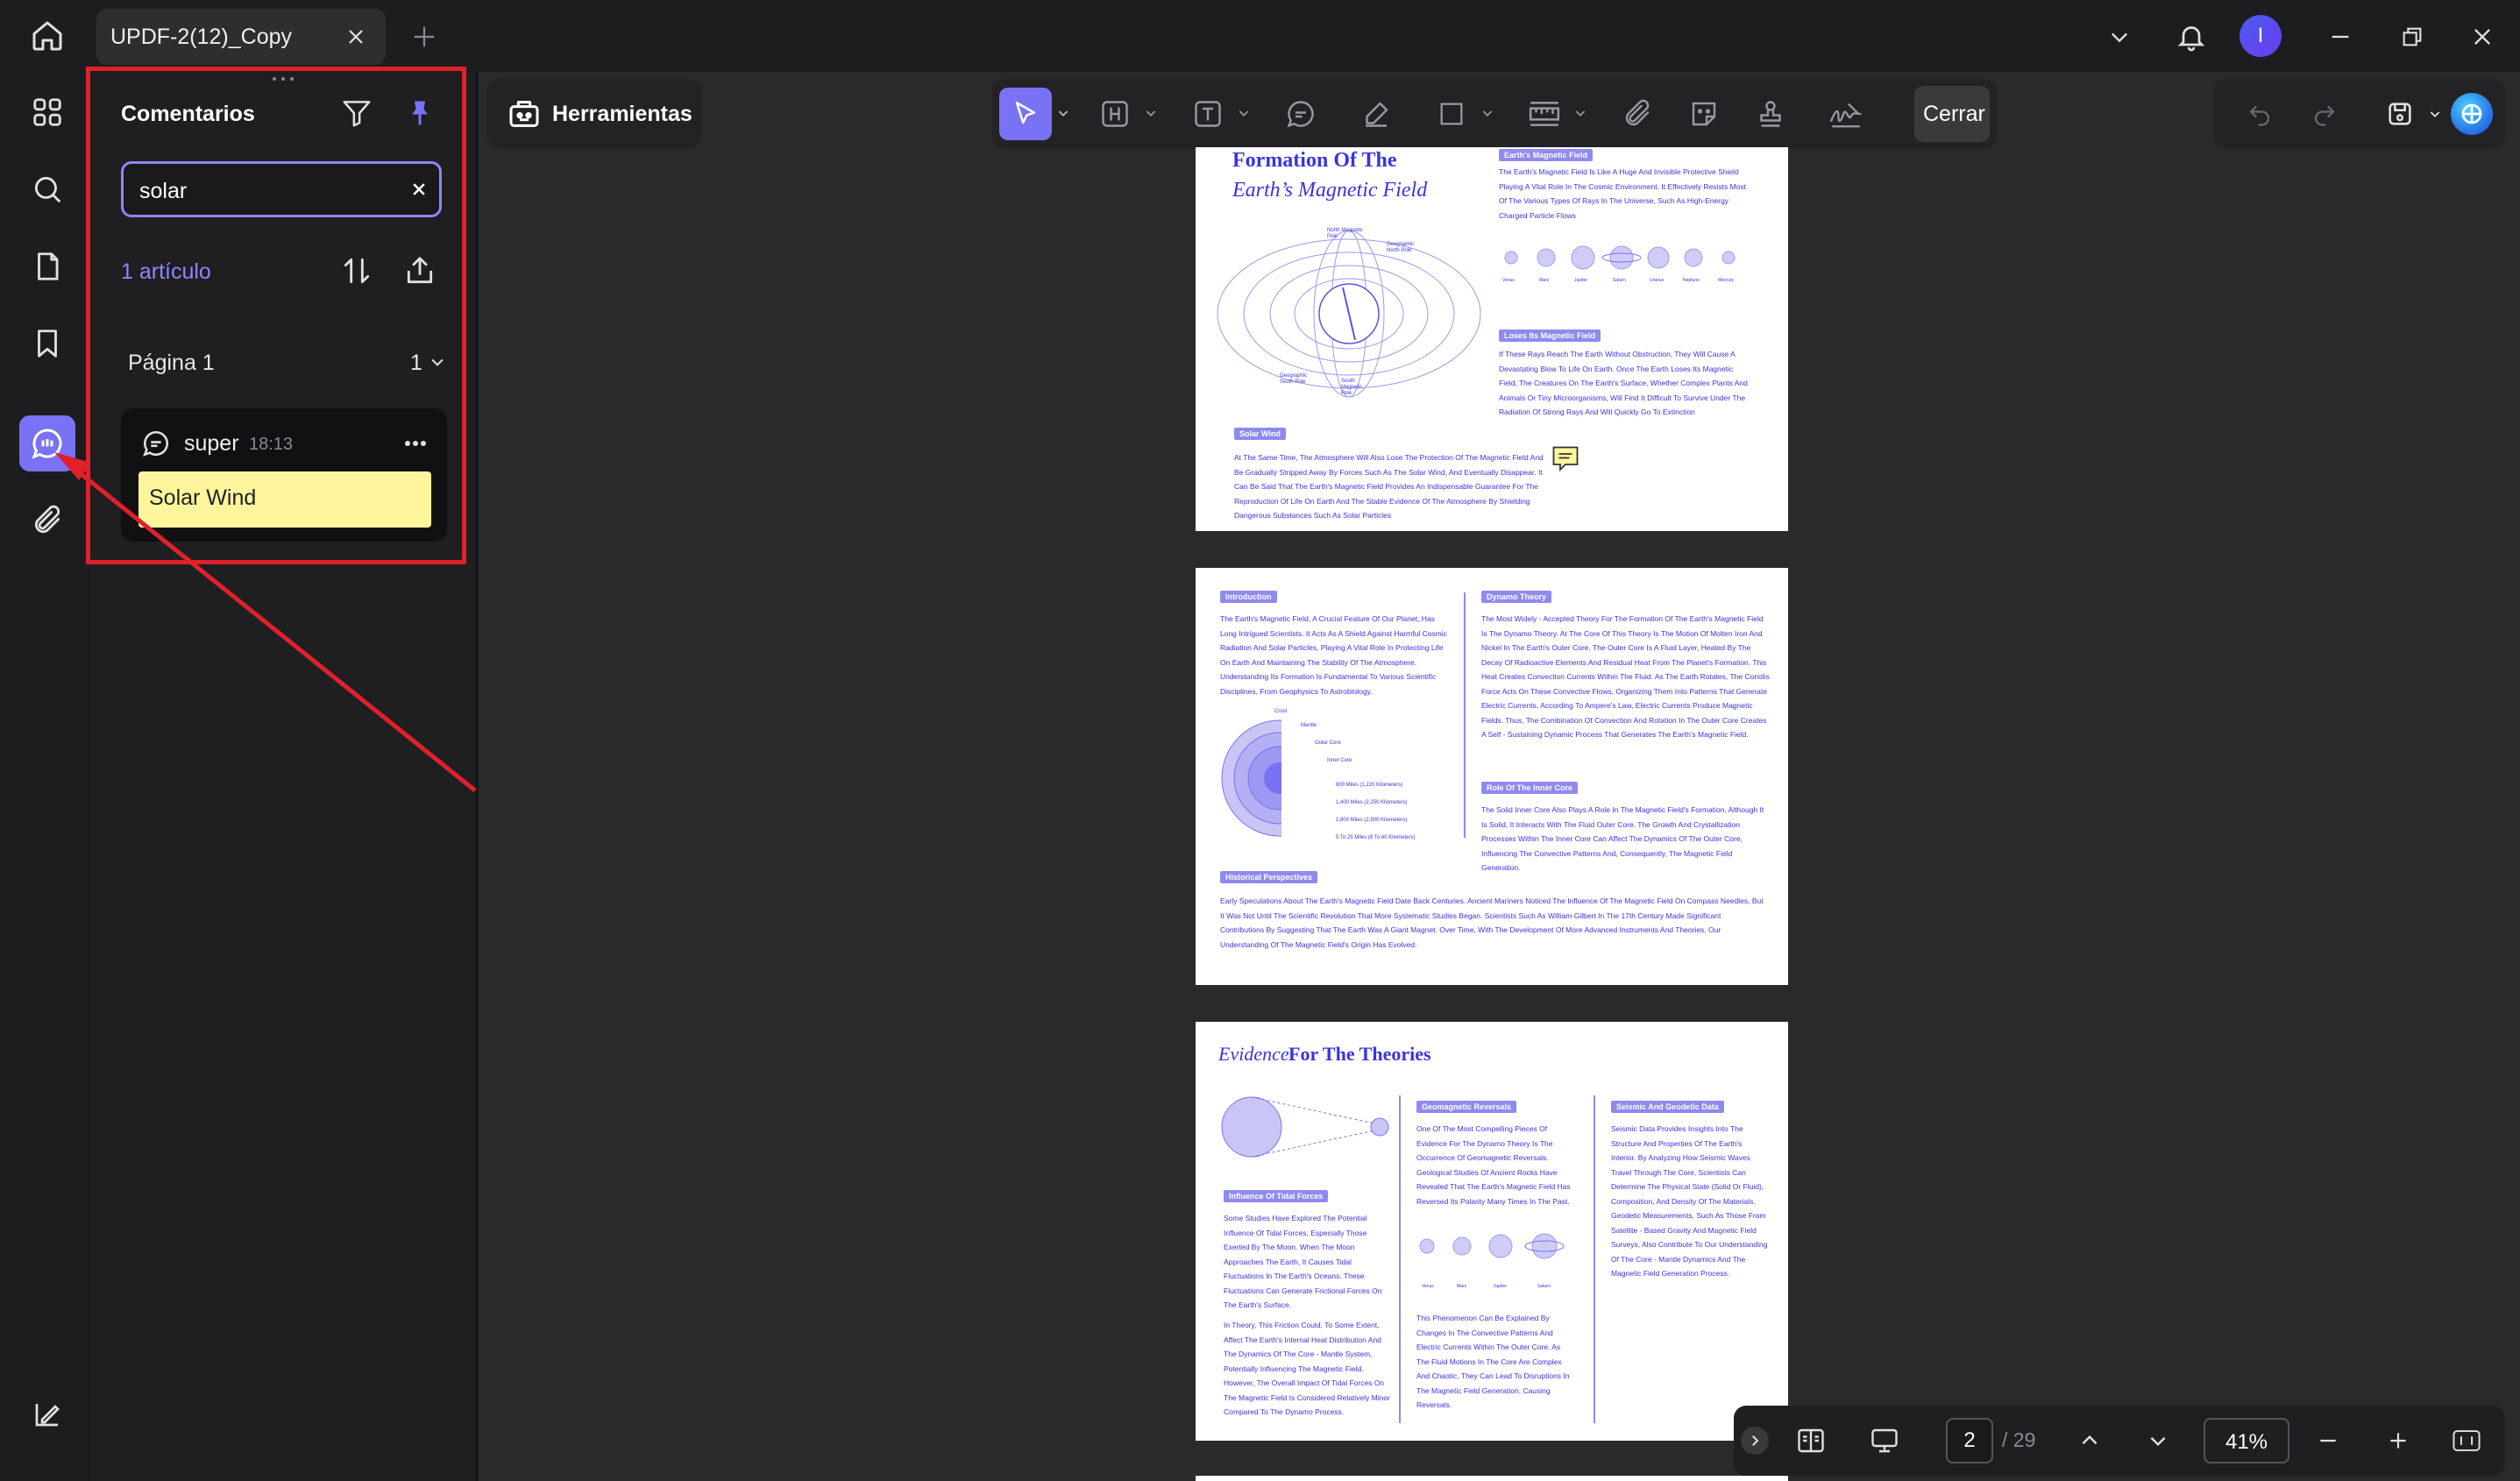 The width and height of the screenshot is (2520, 1481). What do you see at coordinates (2412, 37) in the screenshot?
I see `restore-window-icon` at bounding box center [2412, 37].